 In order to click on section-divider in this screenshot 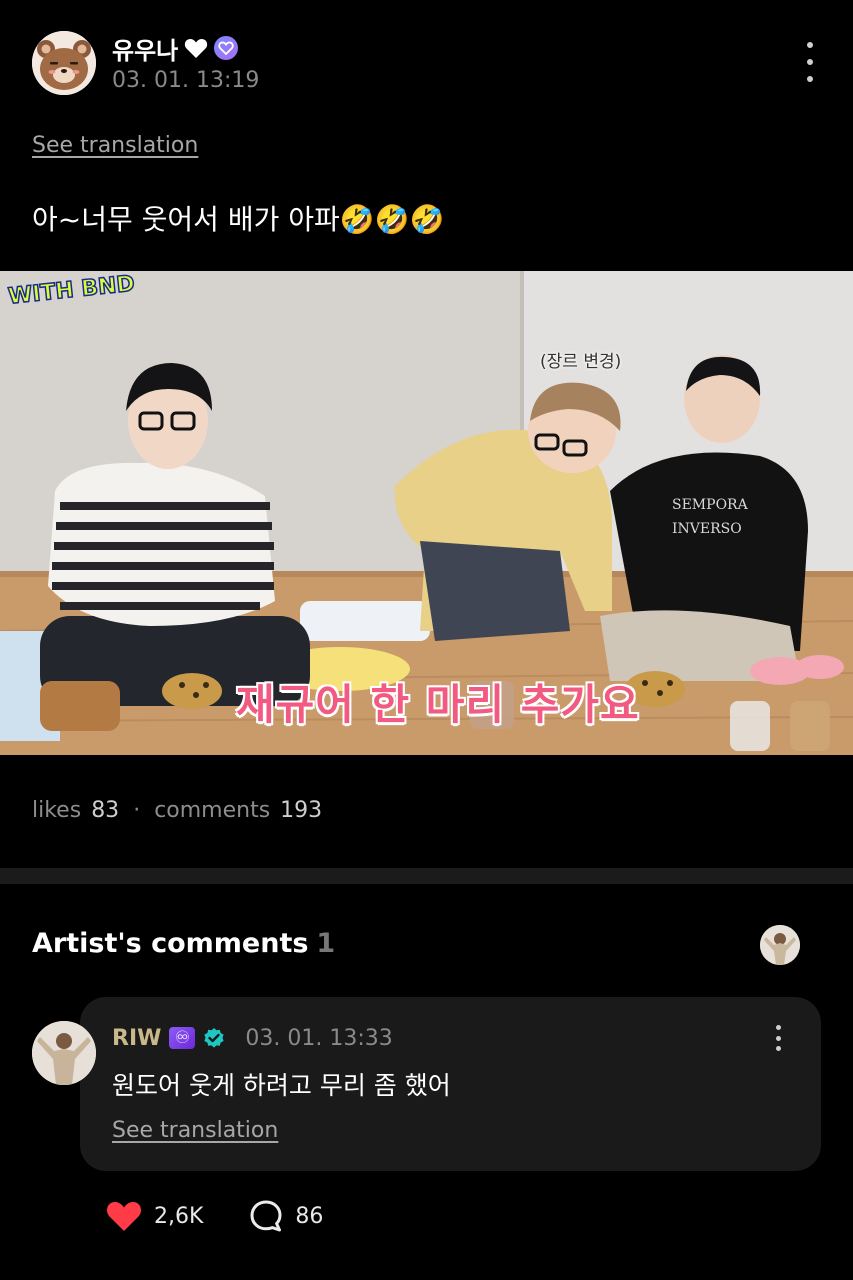, I will do `click(426, 876)`.